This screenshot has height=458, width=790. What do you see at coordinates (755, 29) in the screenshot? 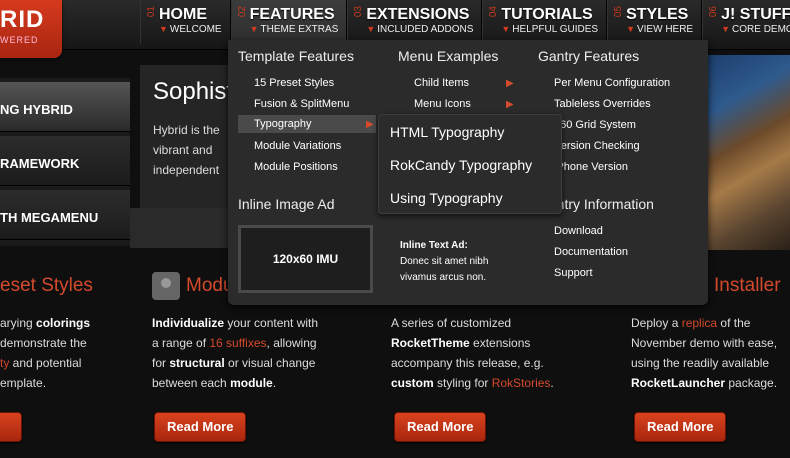
I see `nav-subtitle: ▼CORE DEMOS` at bounding box center [755, 29].